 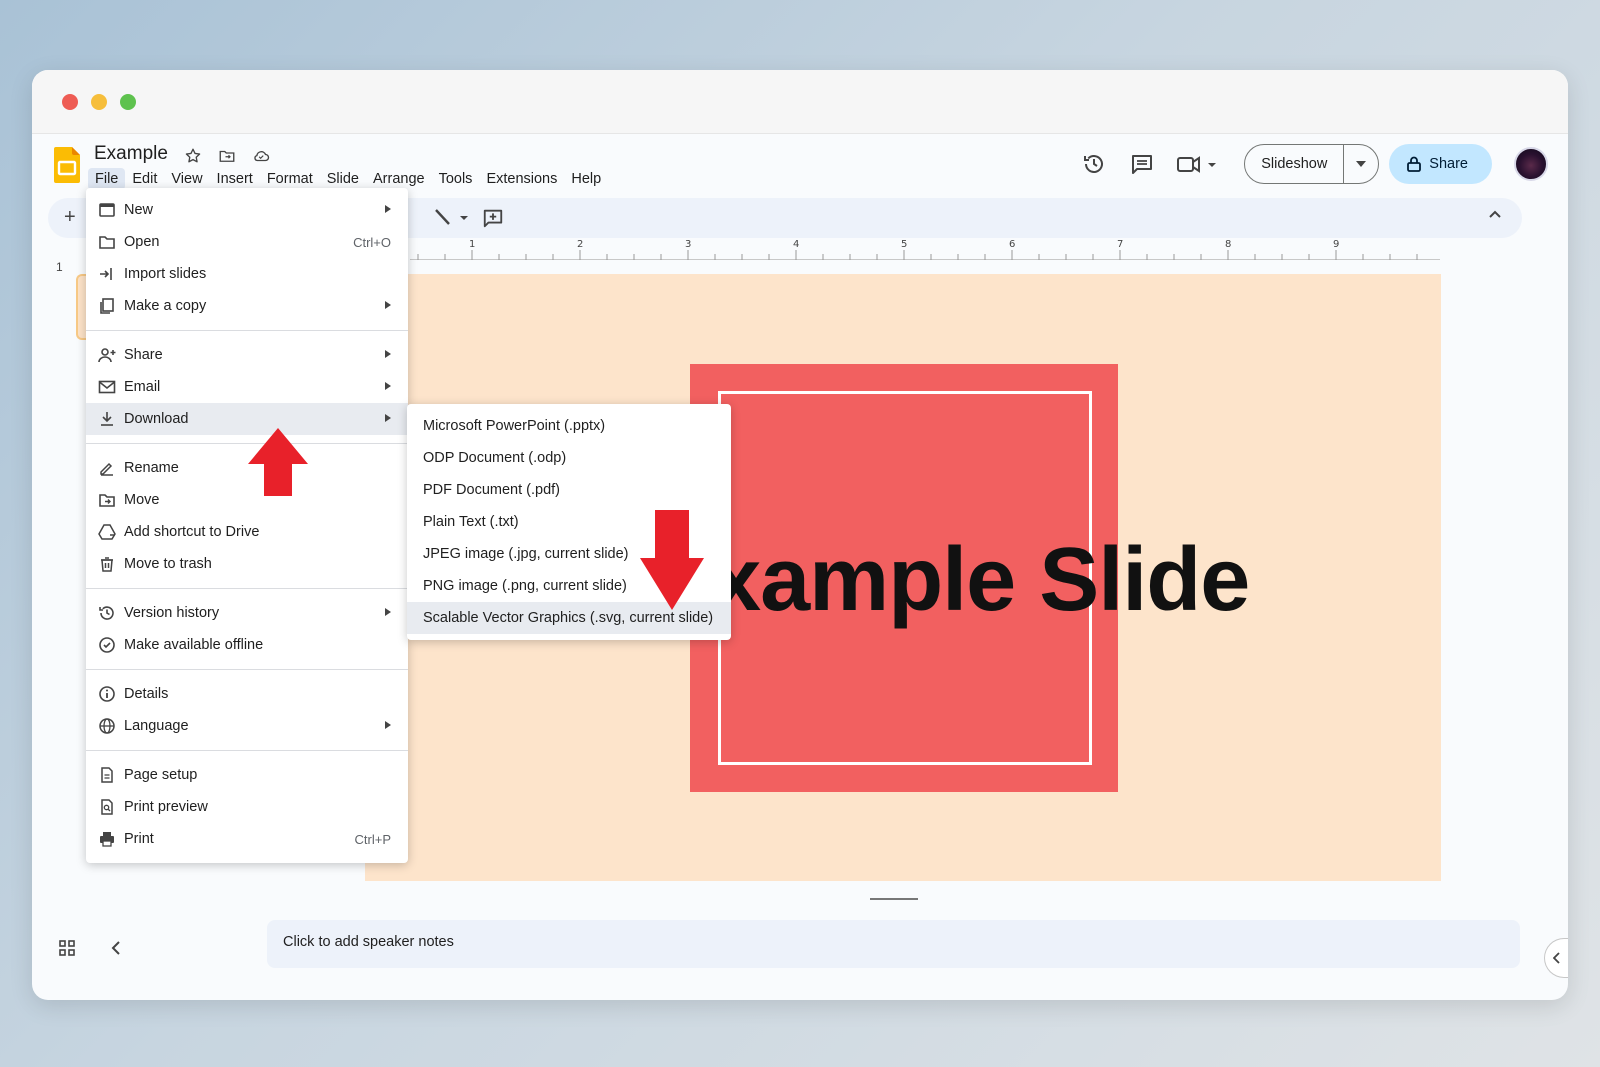 What do you see at coordinates (247, 242) in the screenshot?
I see `menu-item-open: Open Ctrl+O` at bounding box center [247, 242].